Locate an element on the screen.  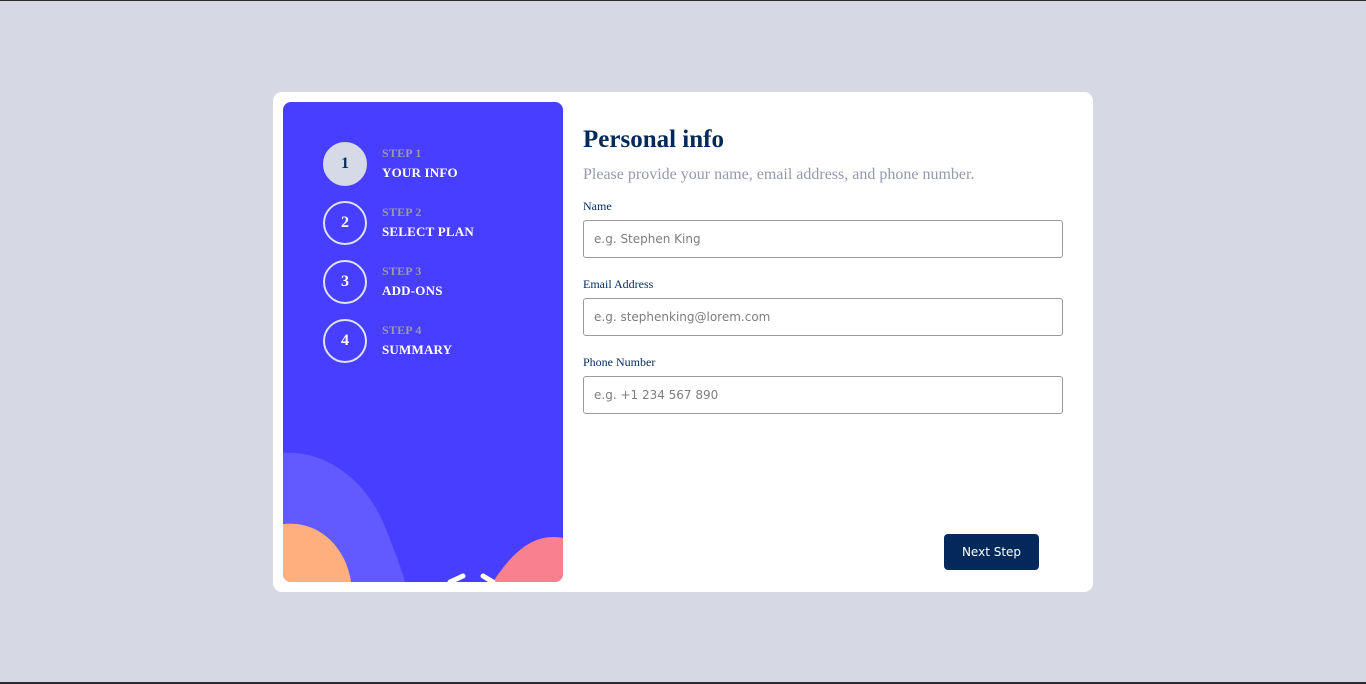
blob-shape-pink is located at coordinates (528, 559).